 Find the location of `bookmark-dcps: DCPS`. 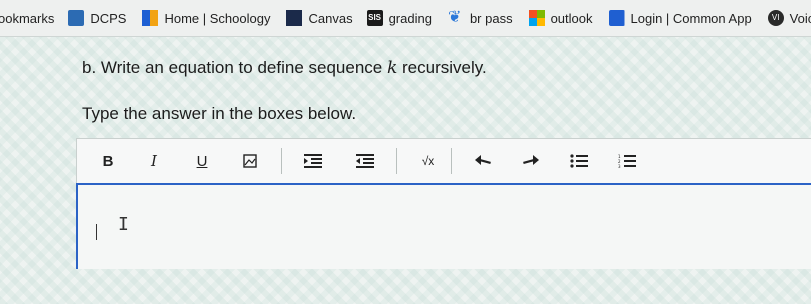

bookmark-dcps: DCPS is located at coordinates (97, 18).